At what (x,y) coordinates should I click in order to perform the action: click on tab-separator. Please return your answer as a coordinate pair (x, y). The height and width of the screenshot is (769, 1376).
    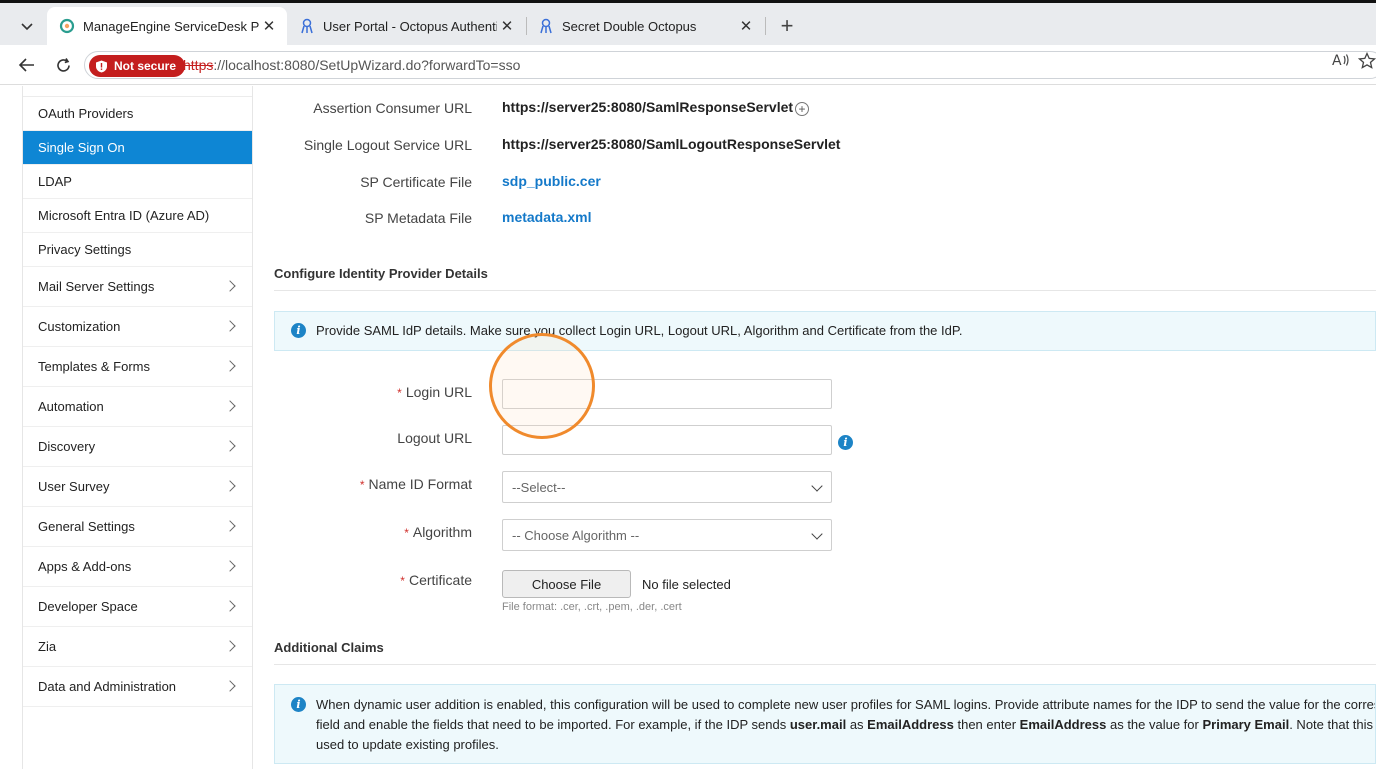
    Looking at the image, I should click on (765, 26).